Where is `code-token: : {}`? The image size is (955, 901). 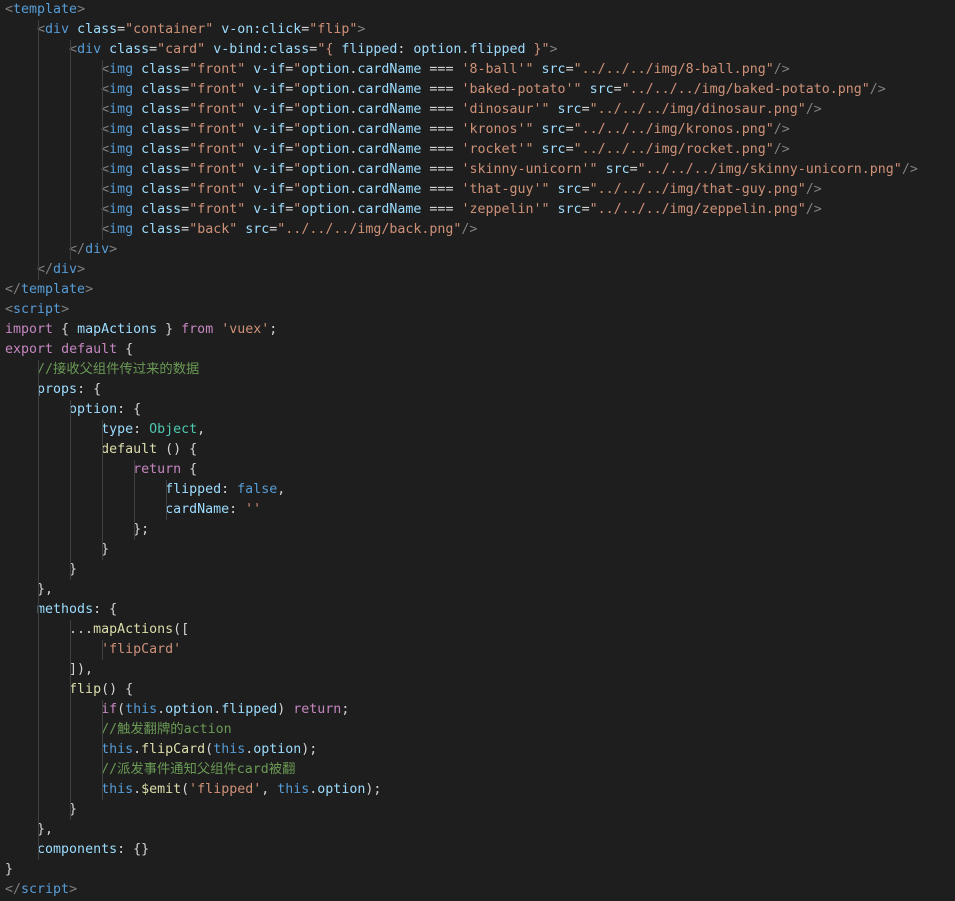 code-token: : {} is located at coordinates (133, 849).